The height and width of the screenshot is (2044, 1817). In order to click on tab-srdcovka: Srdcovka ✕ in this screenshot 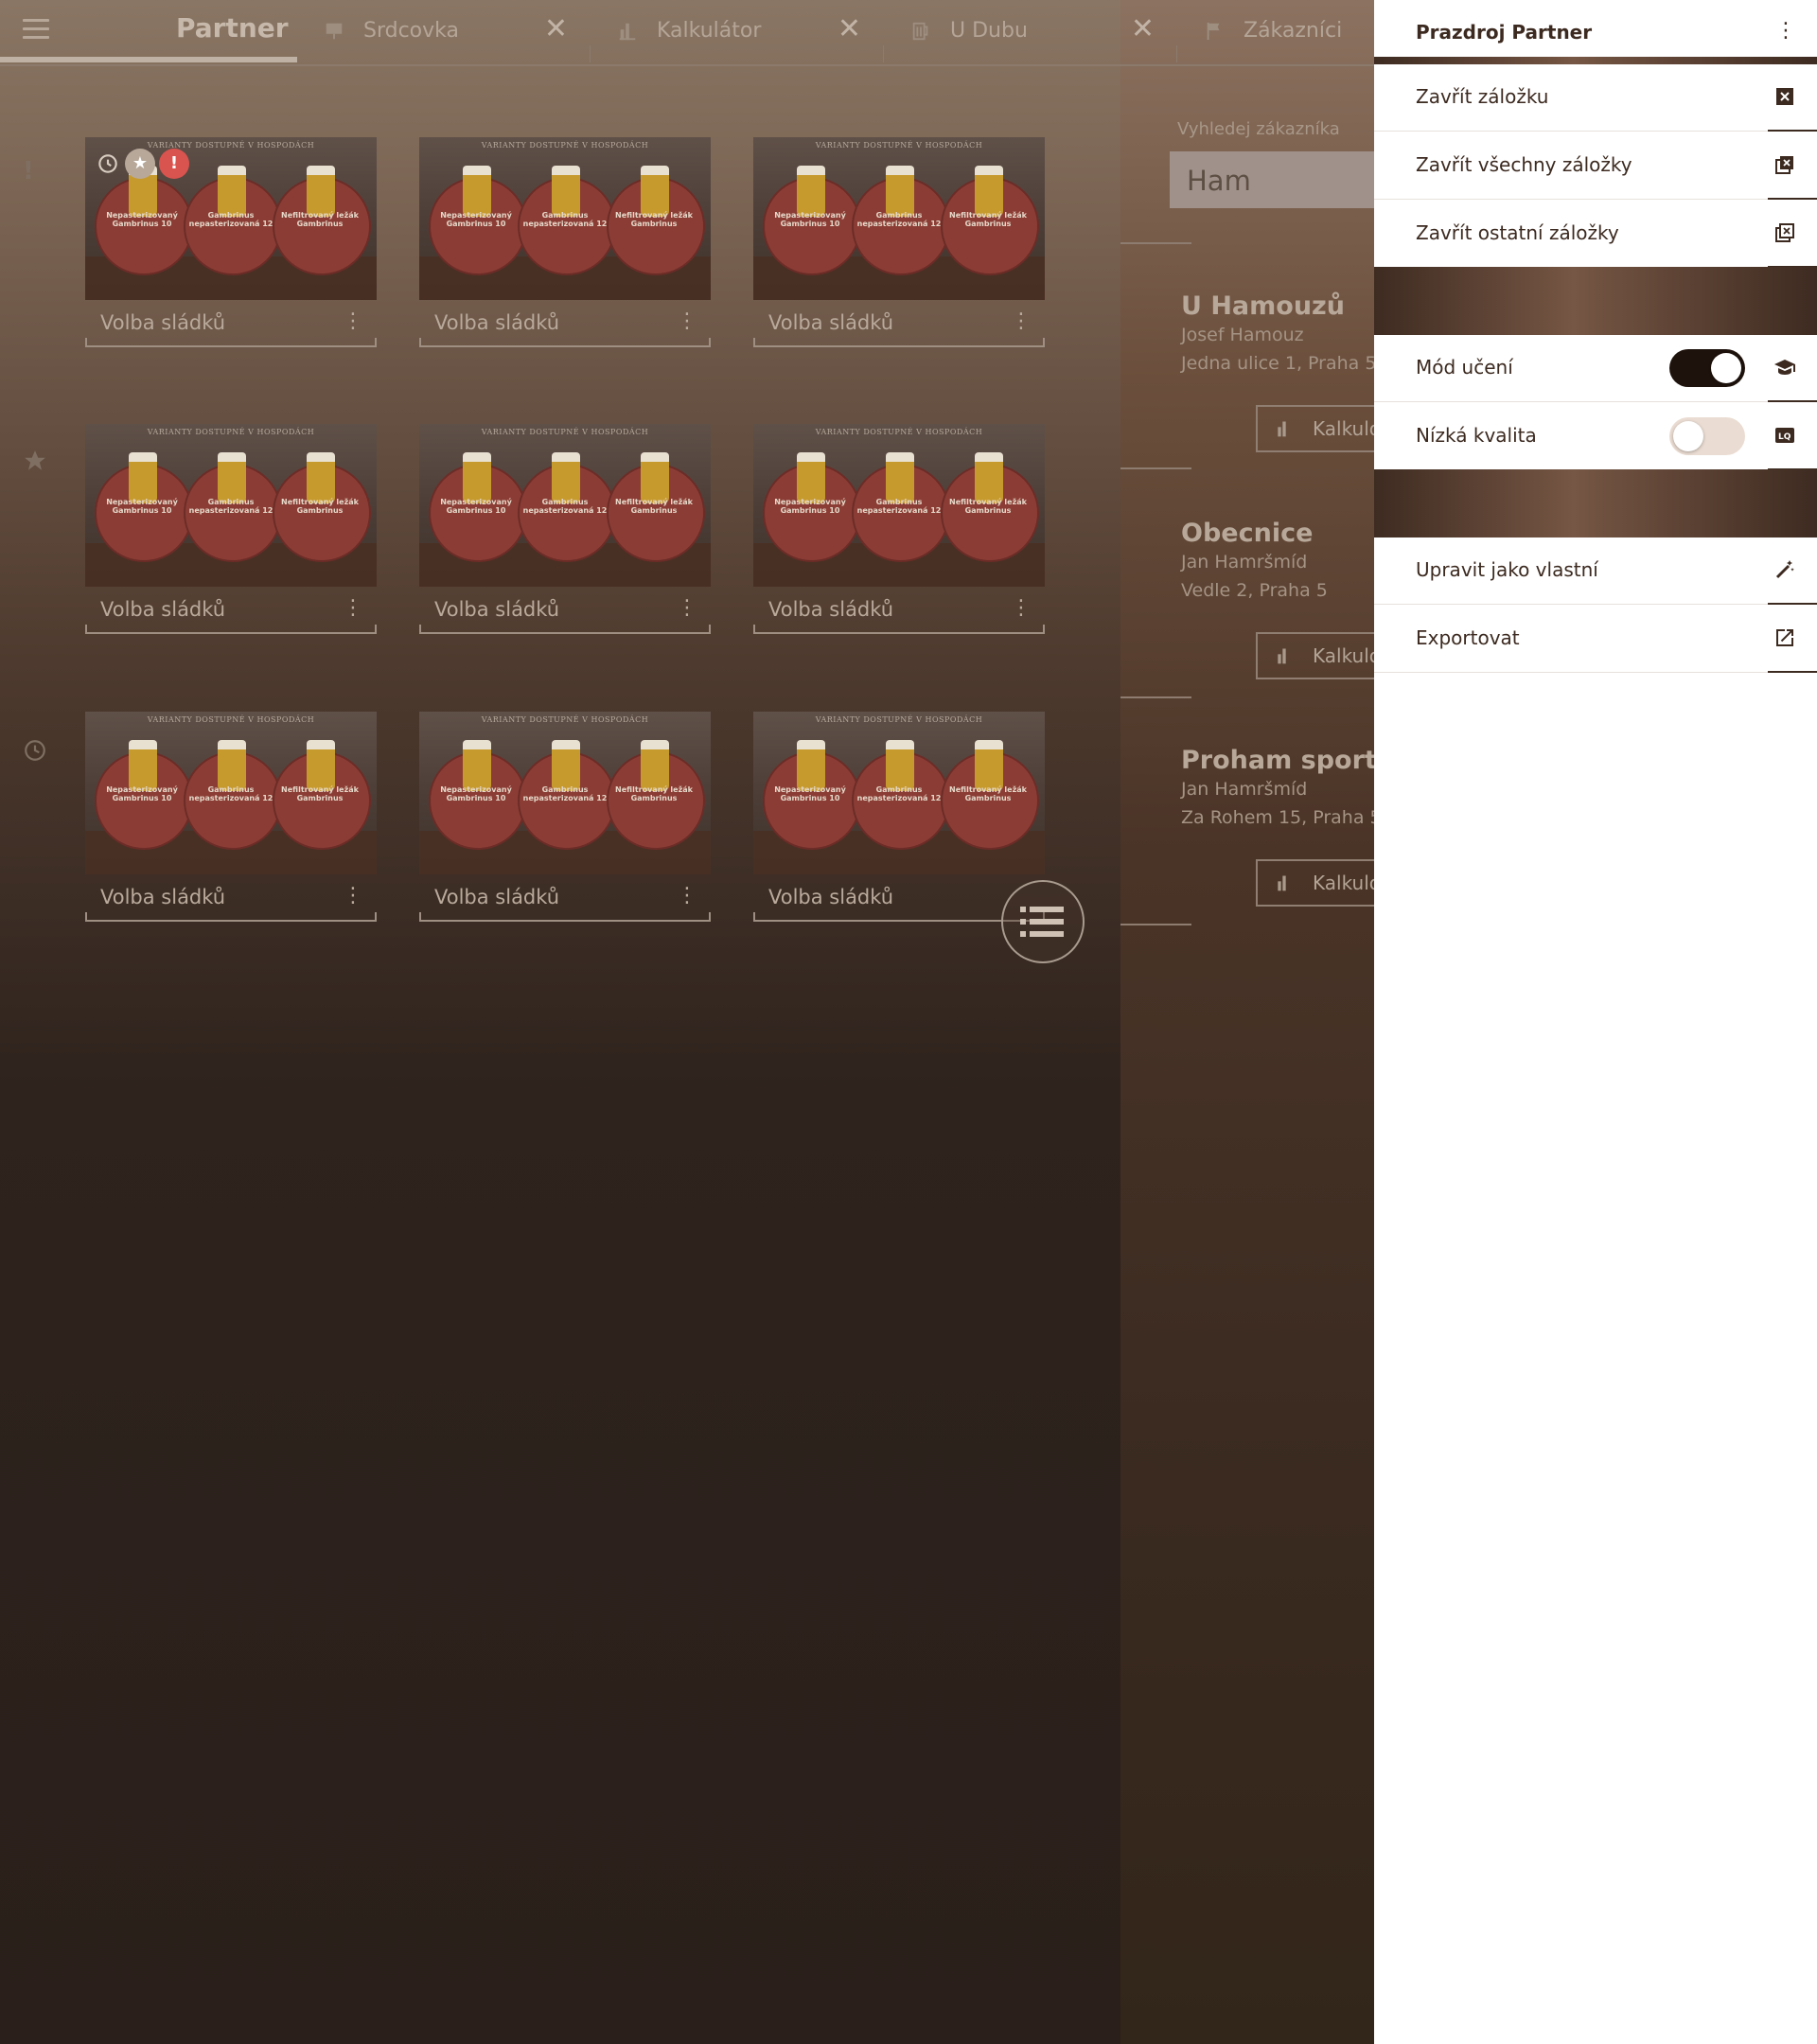, I will do `click(444, 31)`.